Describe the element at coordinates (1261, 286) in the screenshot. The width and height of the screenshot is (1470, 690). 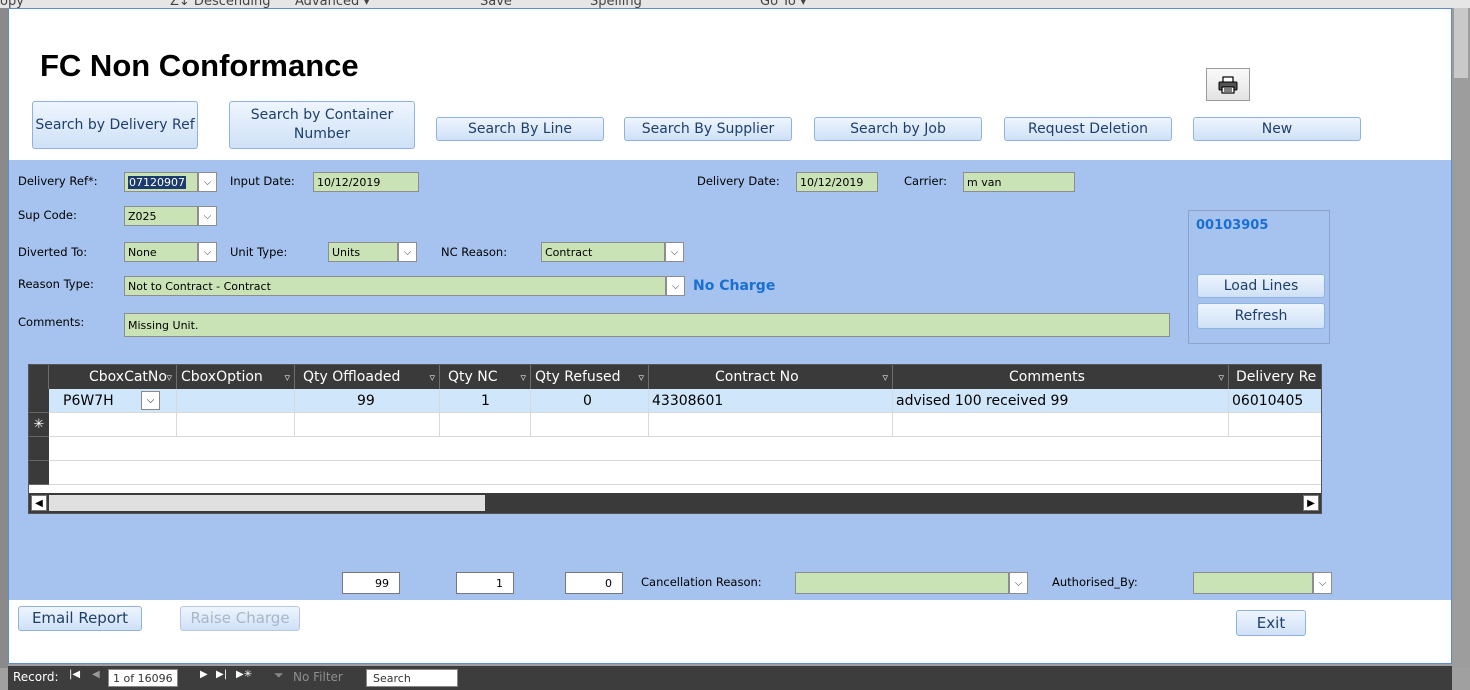
I see `load-lines-button: Load Lines` at that location.